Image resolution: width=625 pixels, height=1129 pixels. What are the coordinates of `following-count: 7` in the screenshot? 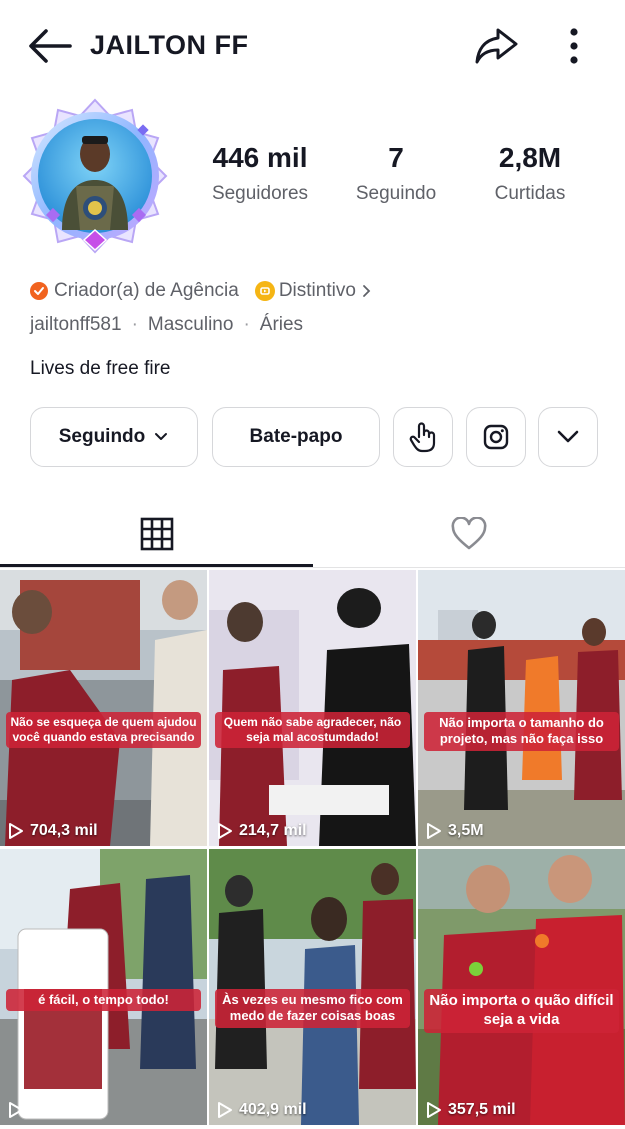 It's located at (396, 157).